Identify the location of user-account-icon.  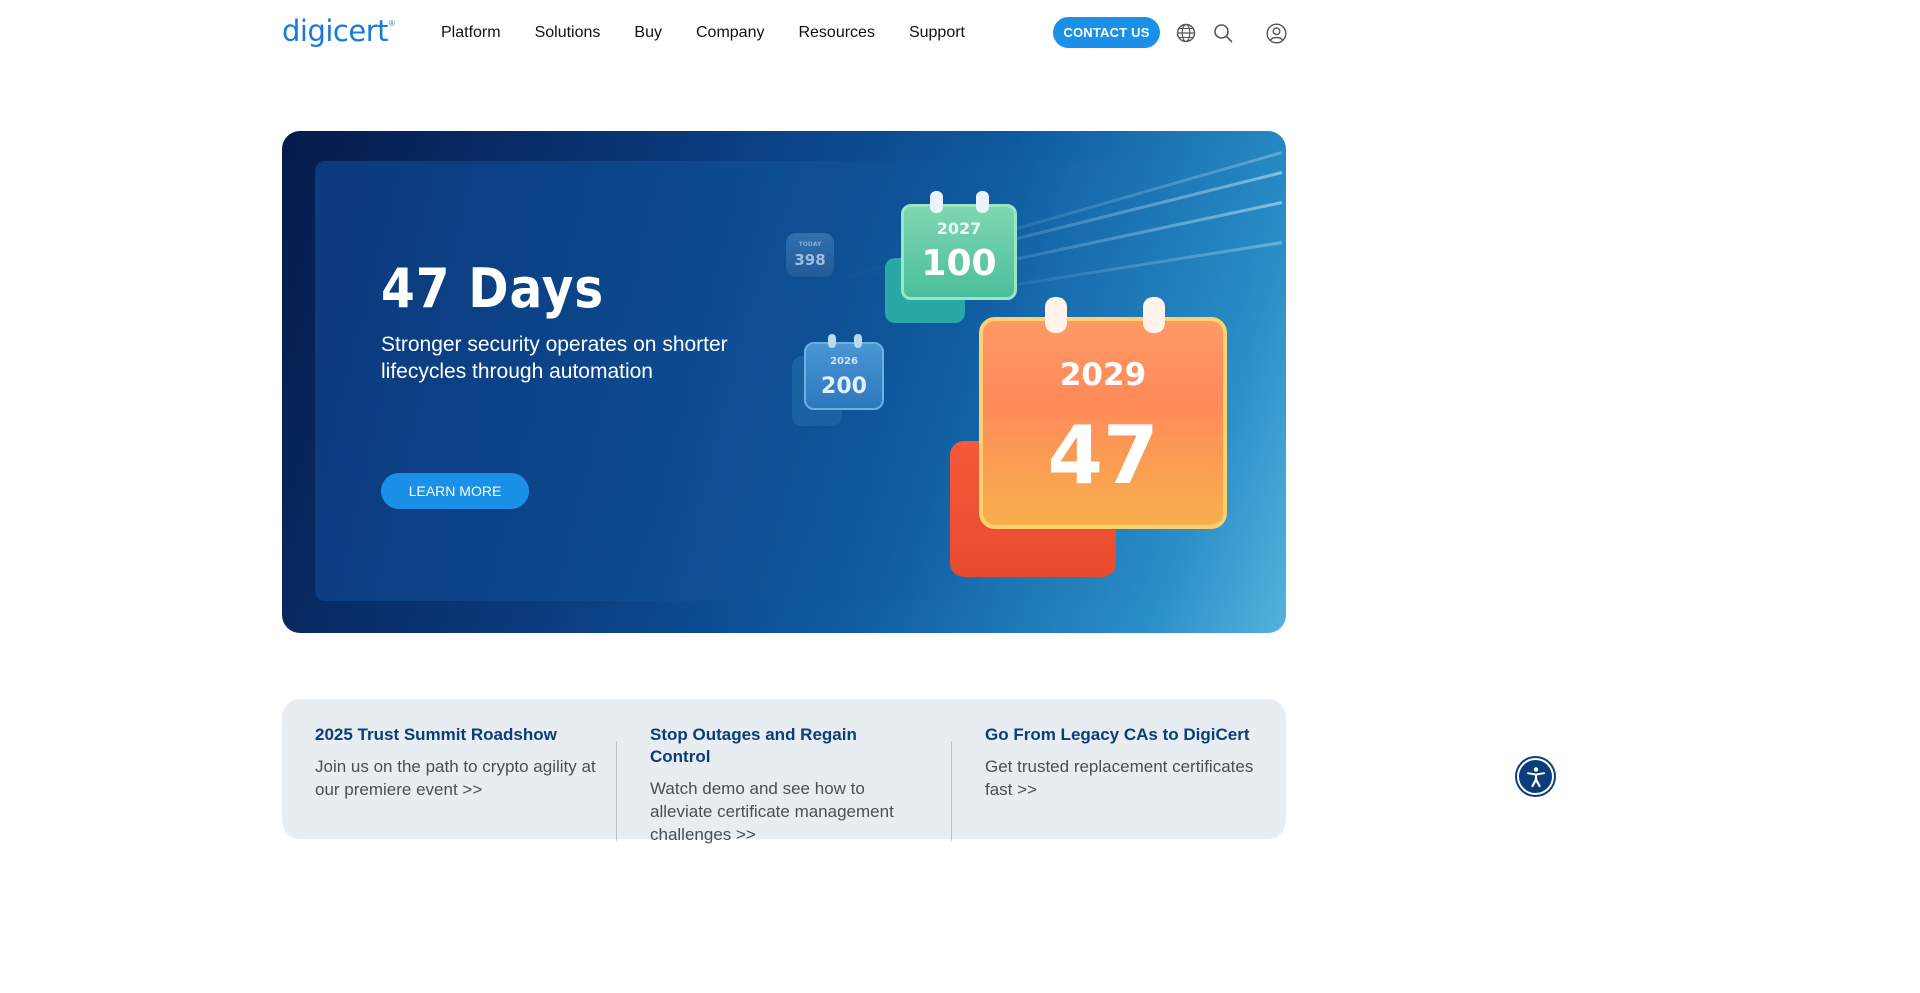
(1276, 33).